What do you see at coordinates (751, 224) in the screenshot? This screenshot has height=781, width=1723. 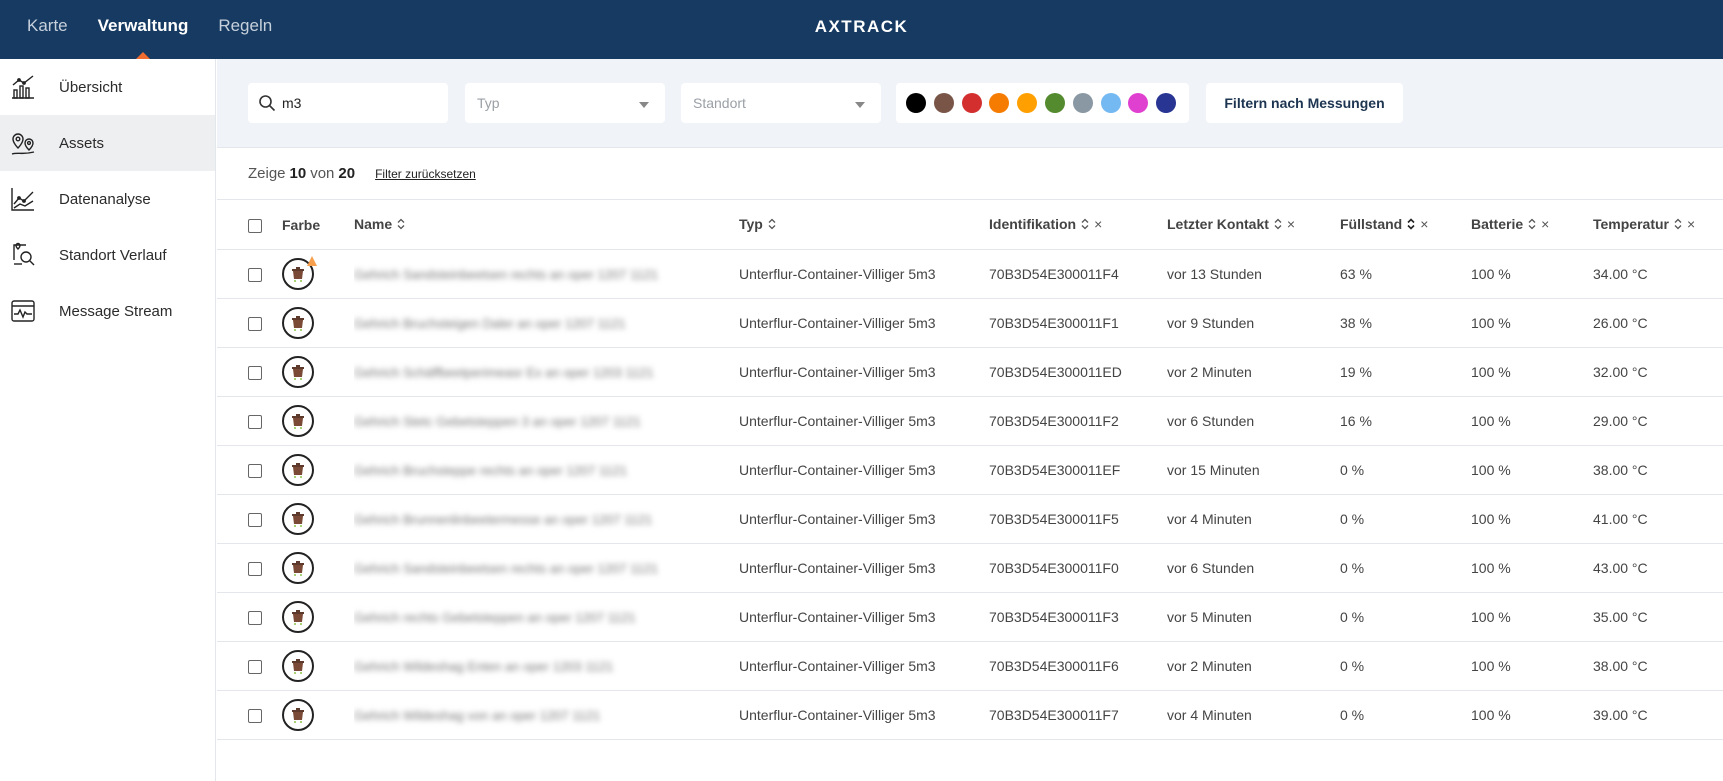 I see `column-header-type: Typ` at bounding box center [751, 224].